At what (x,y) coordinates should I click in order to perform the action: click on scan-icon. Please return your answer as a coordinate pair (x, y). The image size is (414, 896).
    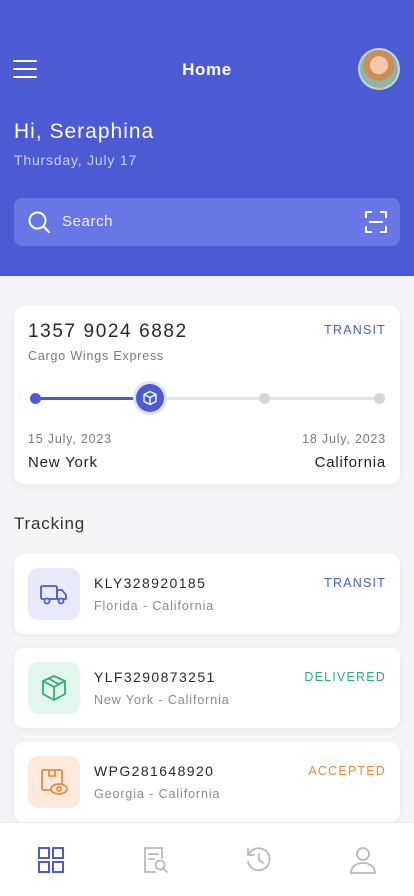
    Looking at the image, I should click on (376, 222).